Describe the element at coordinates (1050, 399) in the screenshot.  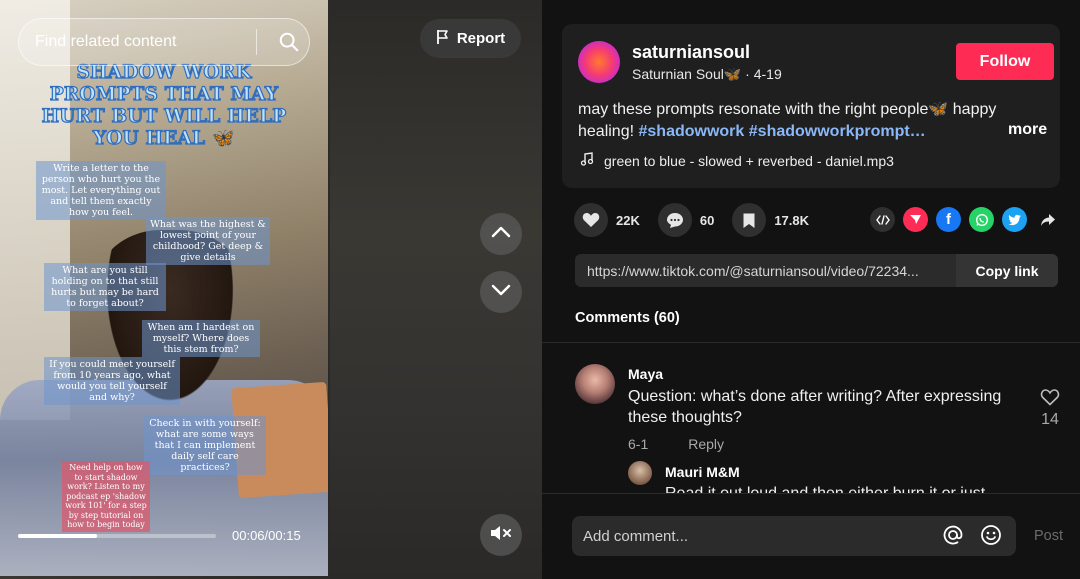
I see `heart-outline-icon` at that location.